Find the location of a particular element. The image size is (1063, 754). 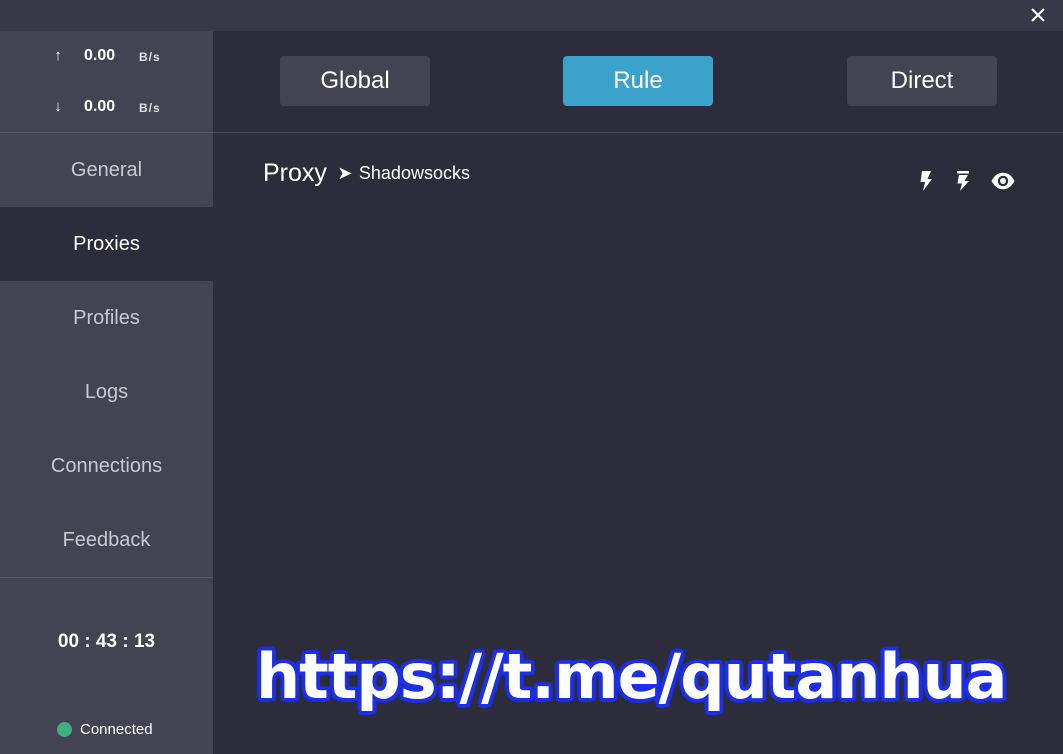

sidebar-item-logs: Logs is located at coordinates (106, 392).